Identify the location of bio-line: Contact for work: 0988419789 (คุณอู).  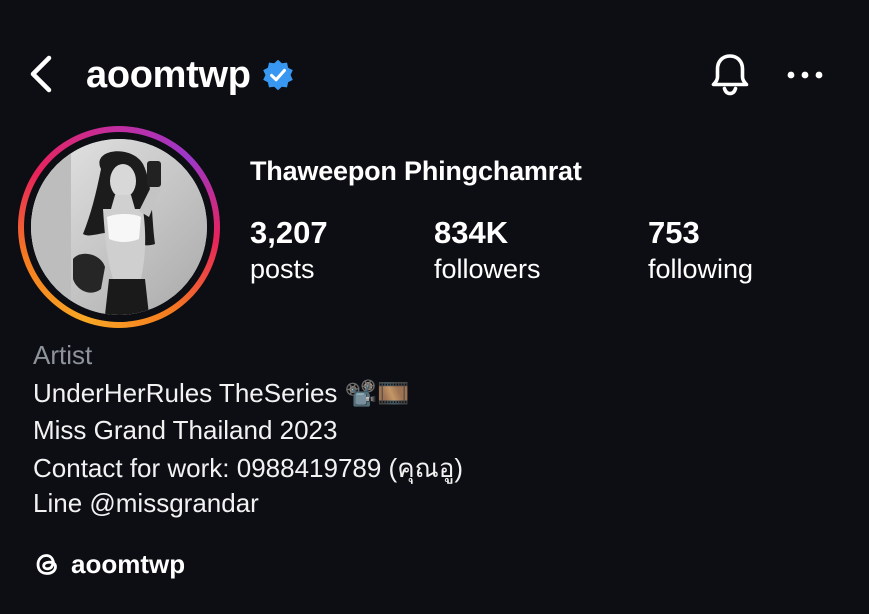
(248, 468).